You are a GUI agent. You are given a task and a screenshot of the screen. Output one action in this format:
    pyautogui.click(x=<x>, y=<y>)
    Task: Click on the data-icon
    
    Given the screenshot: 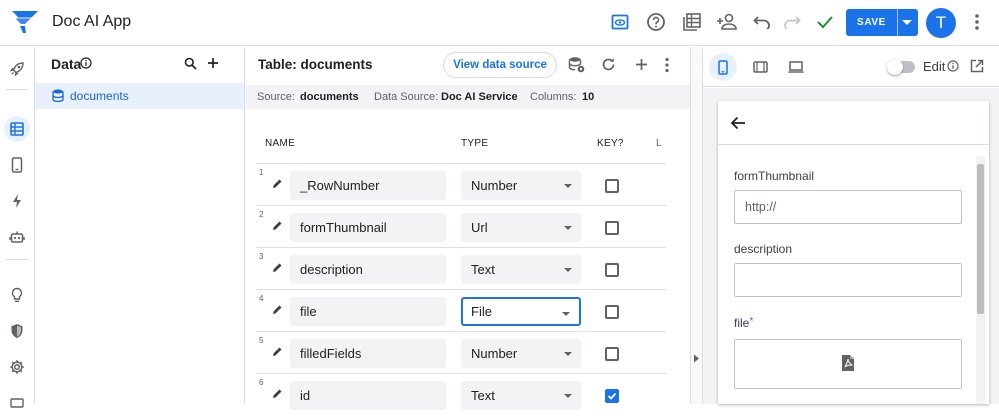 What is the action you would take?
    pyautogui.click(x=17, y=129)
    